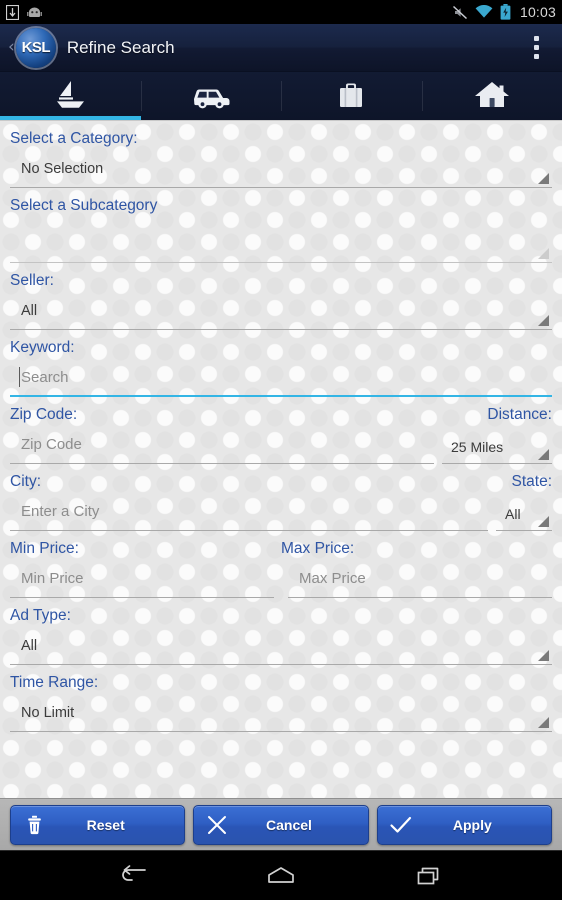 The height and width of the screenshot is (900, 562). Describe the element at coordinates (52, 578) in the screenshot. I see `input-min-price-placeholder: Min Price` at that location.